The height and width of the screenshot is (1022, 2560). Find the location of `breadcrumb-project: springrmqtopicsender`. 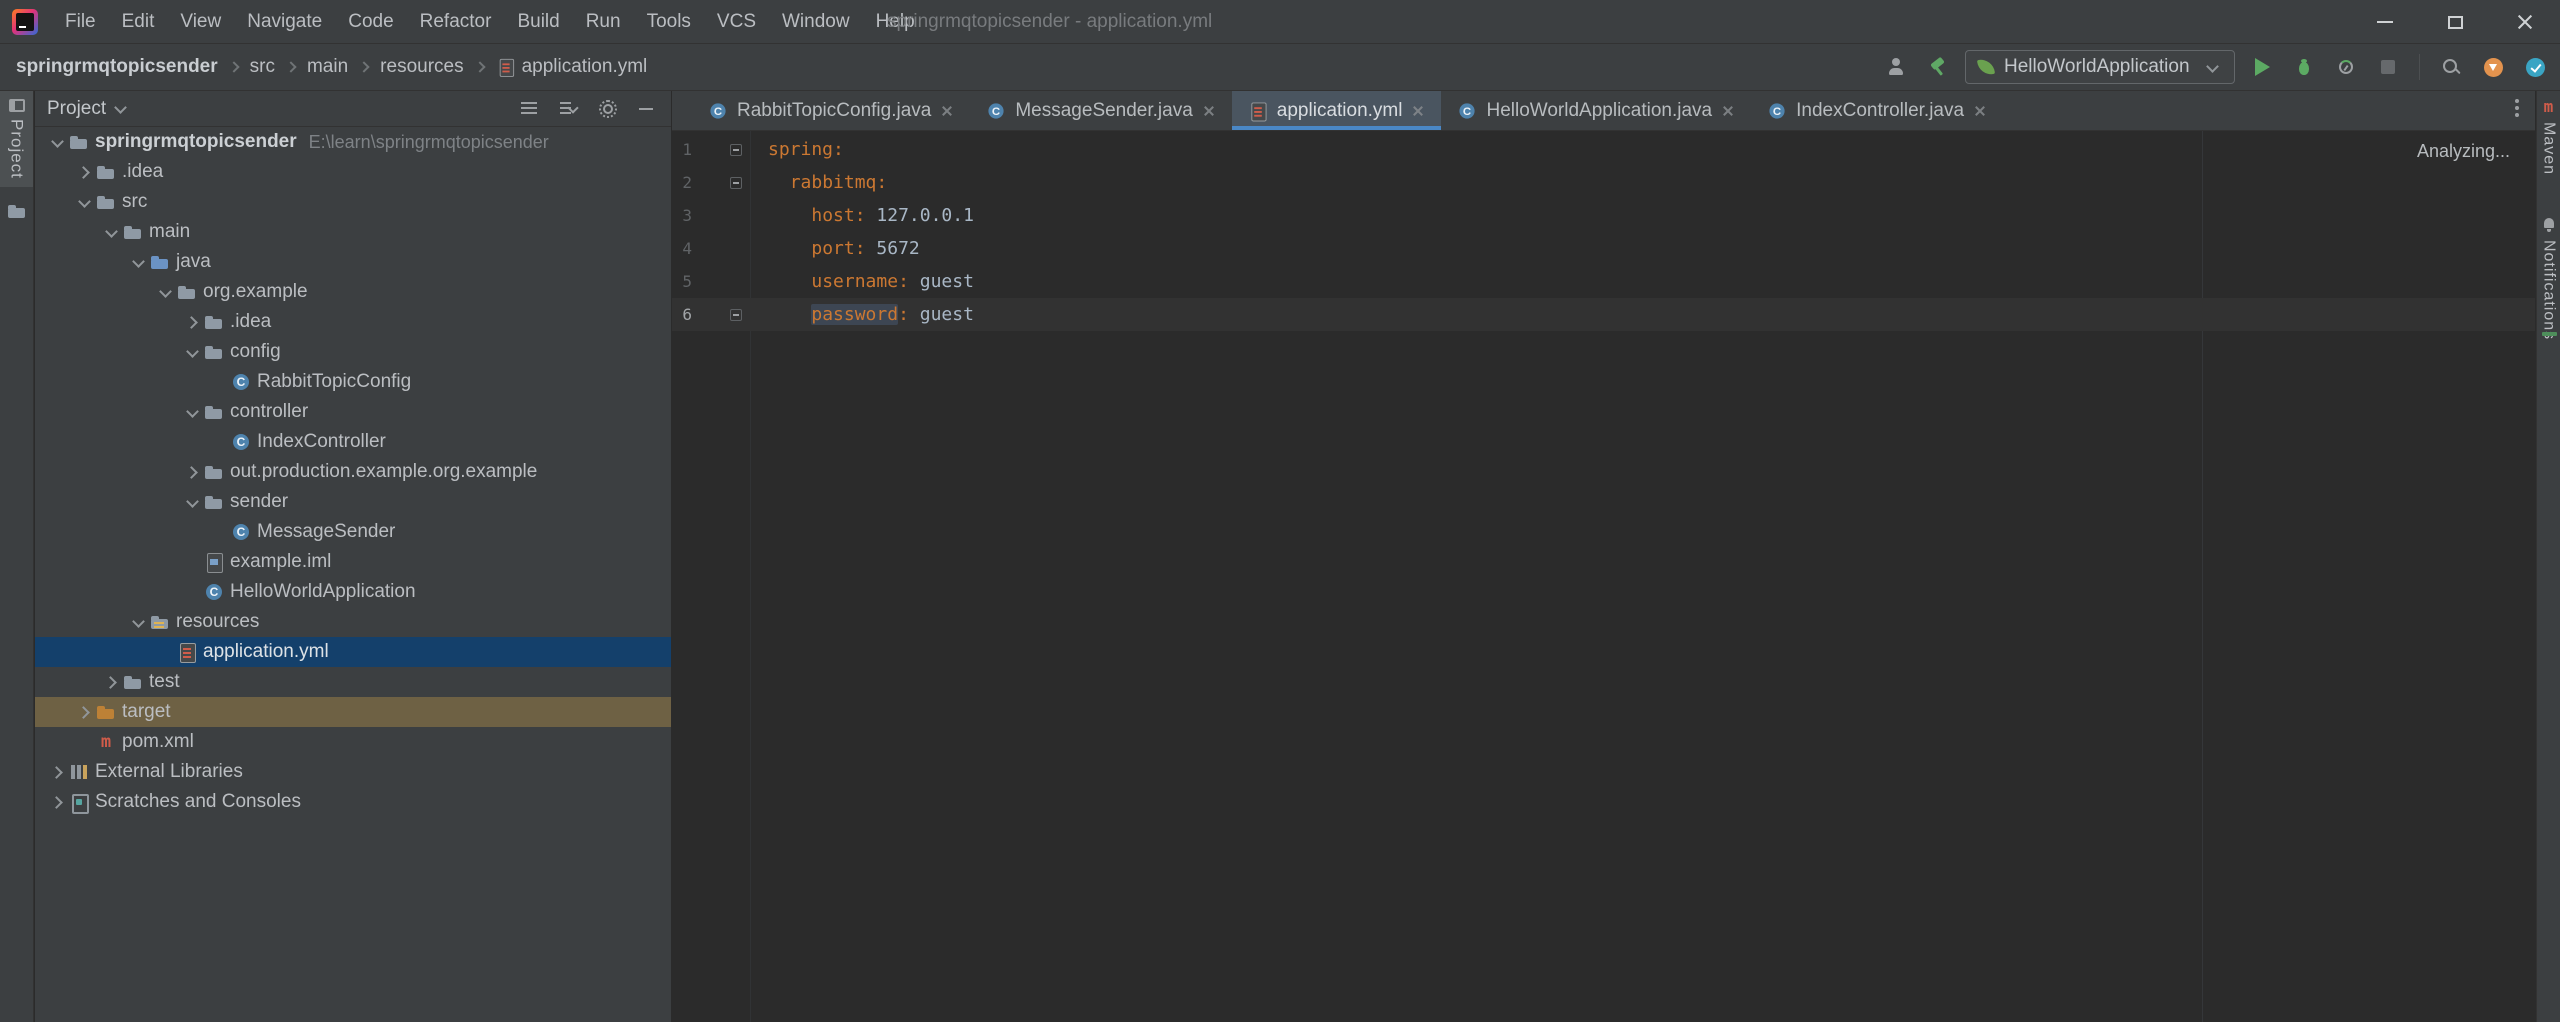

breadcrumb-project: springrmqtopicsender is located at coordinates (117, 67).